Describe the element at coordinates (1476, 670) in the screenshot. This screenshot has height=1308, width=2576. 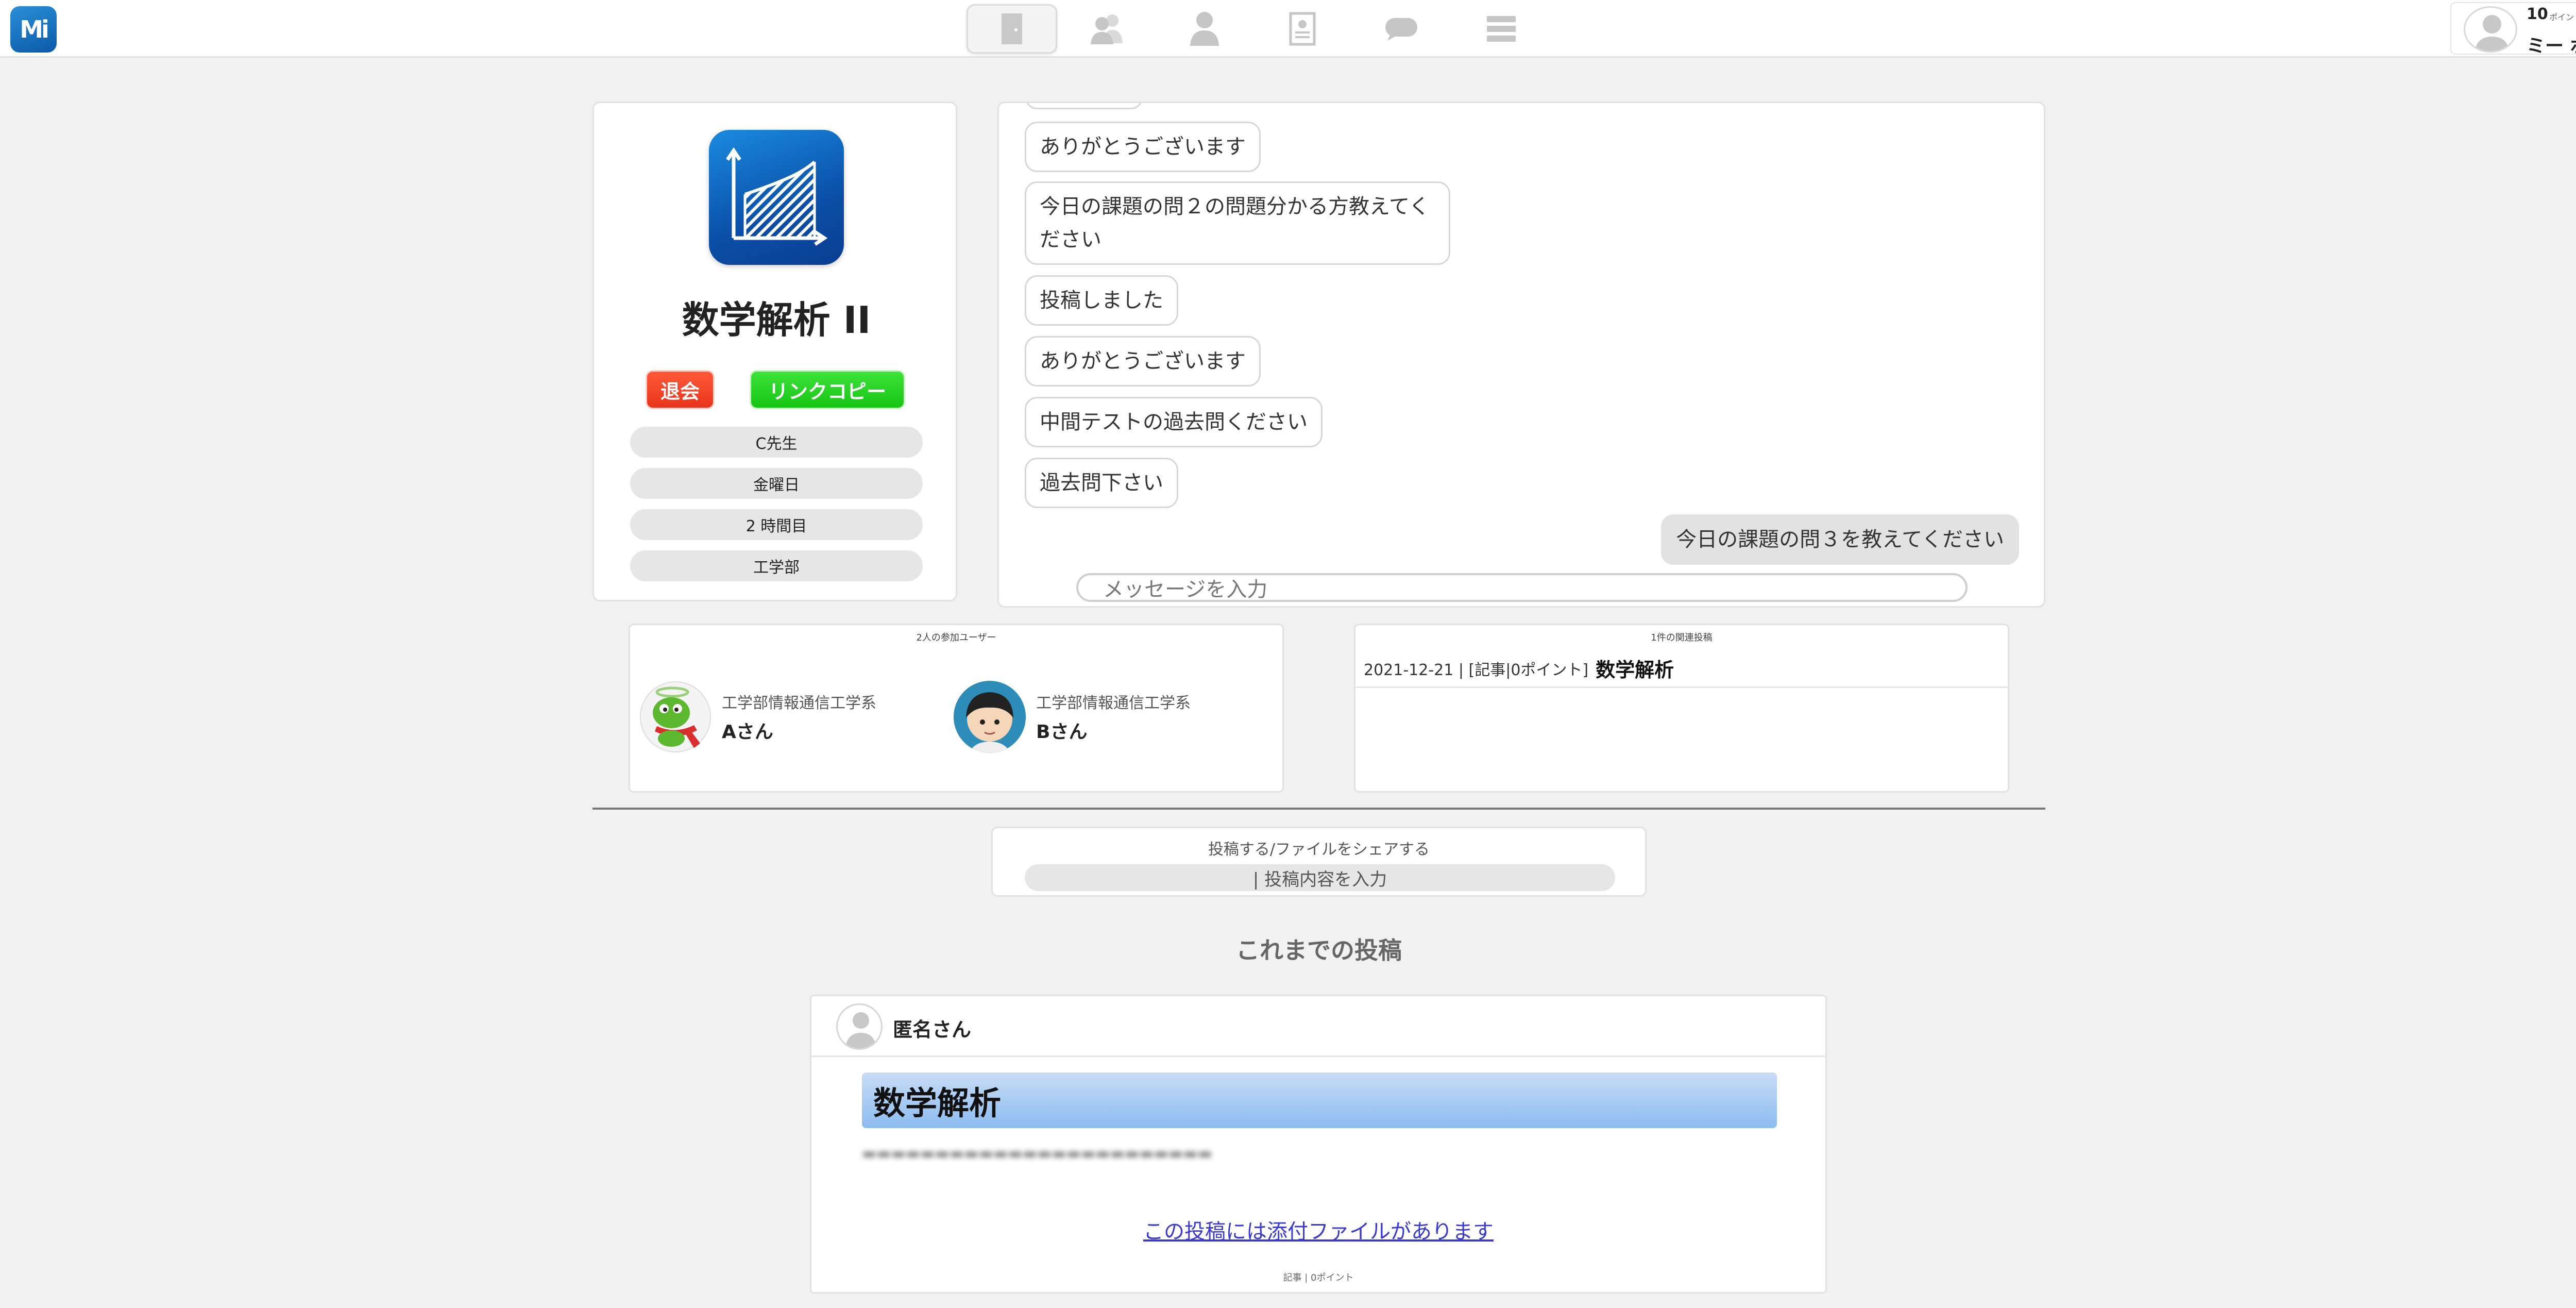
I see `related-post-meta: 2021-12-21 | [記事|0ポイント]` at that location.